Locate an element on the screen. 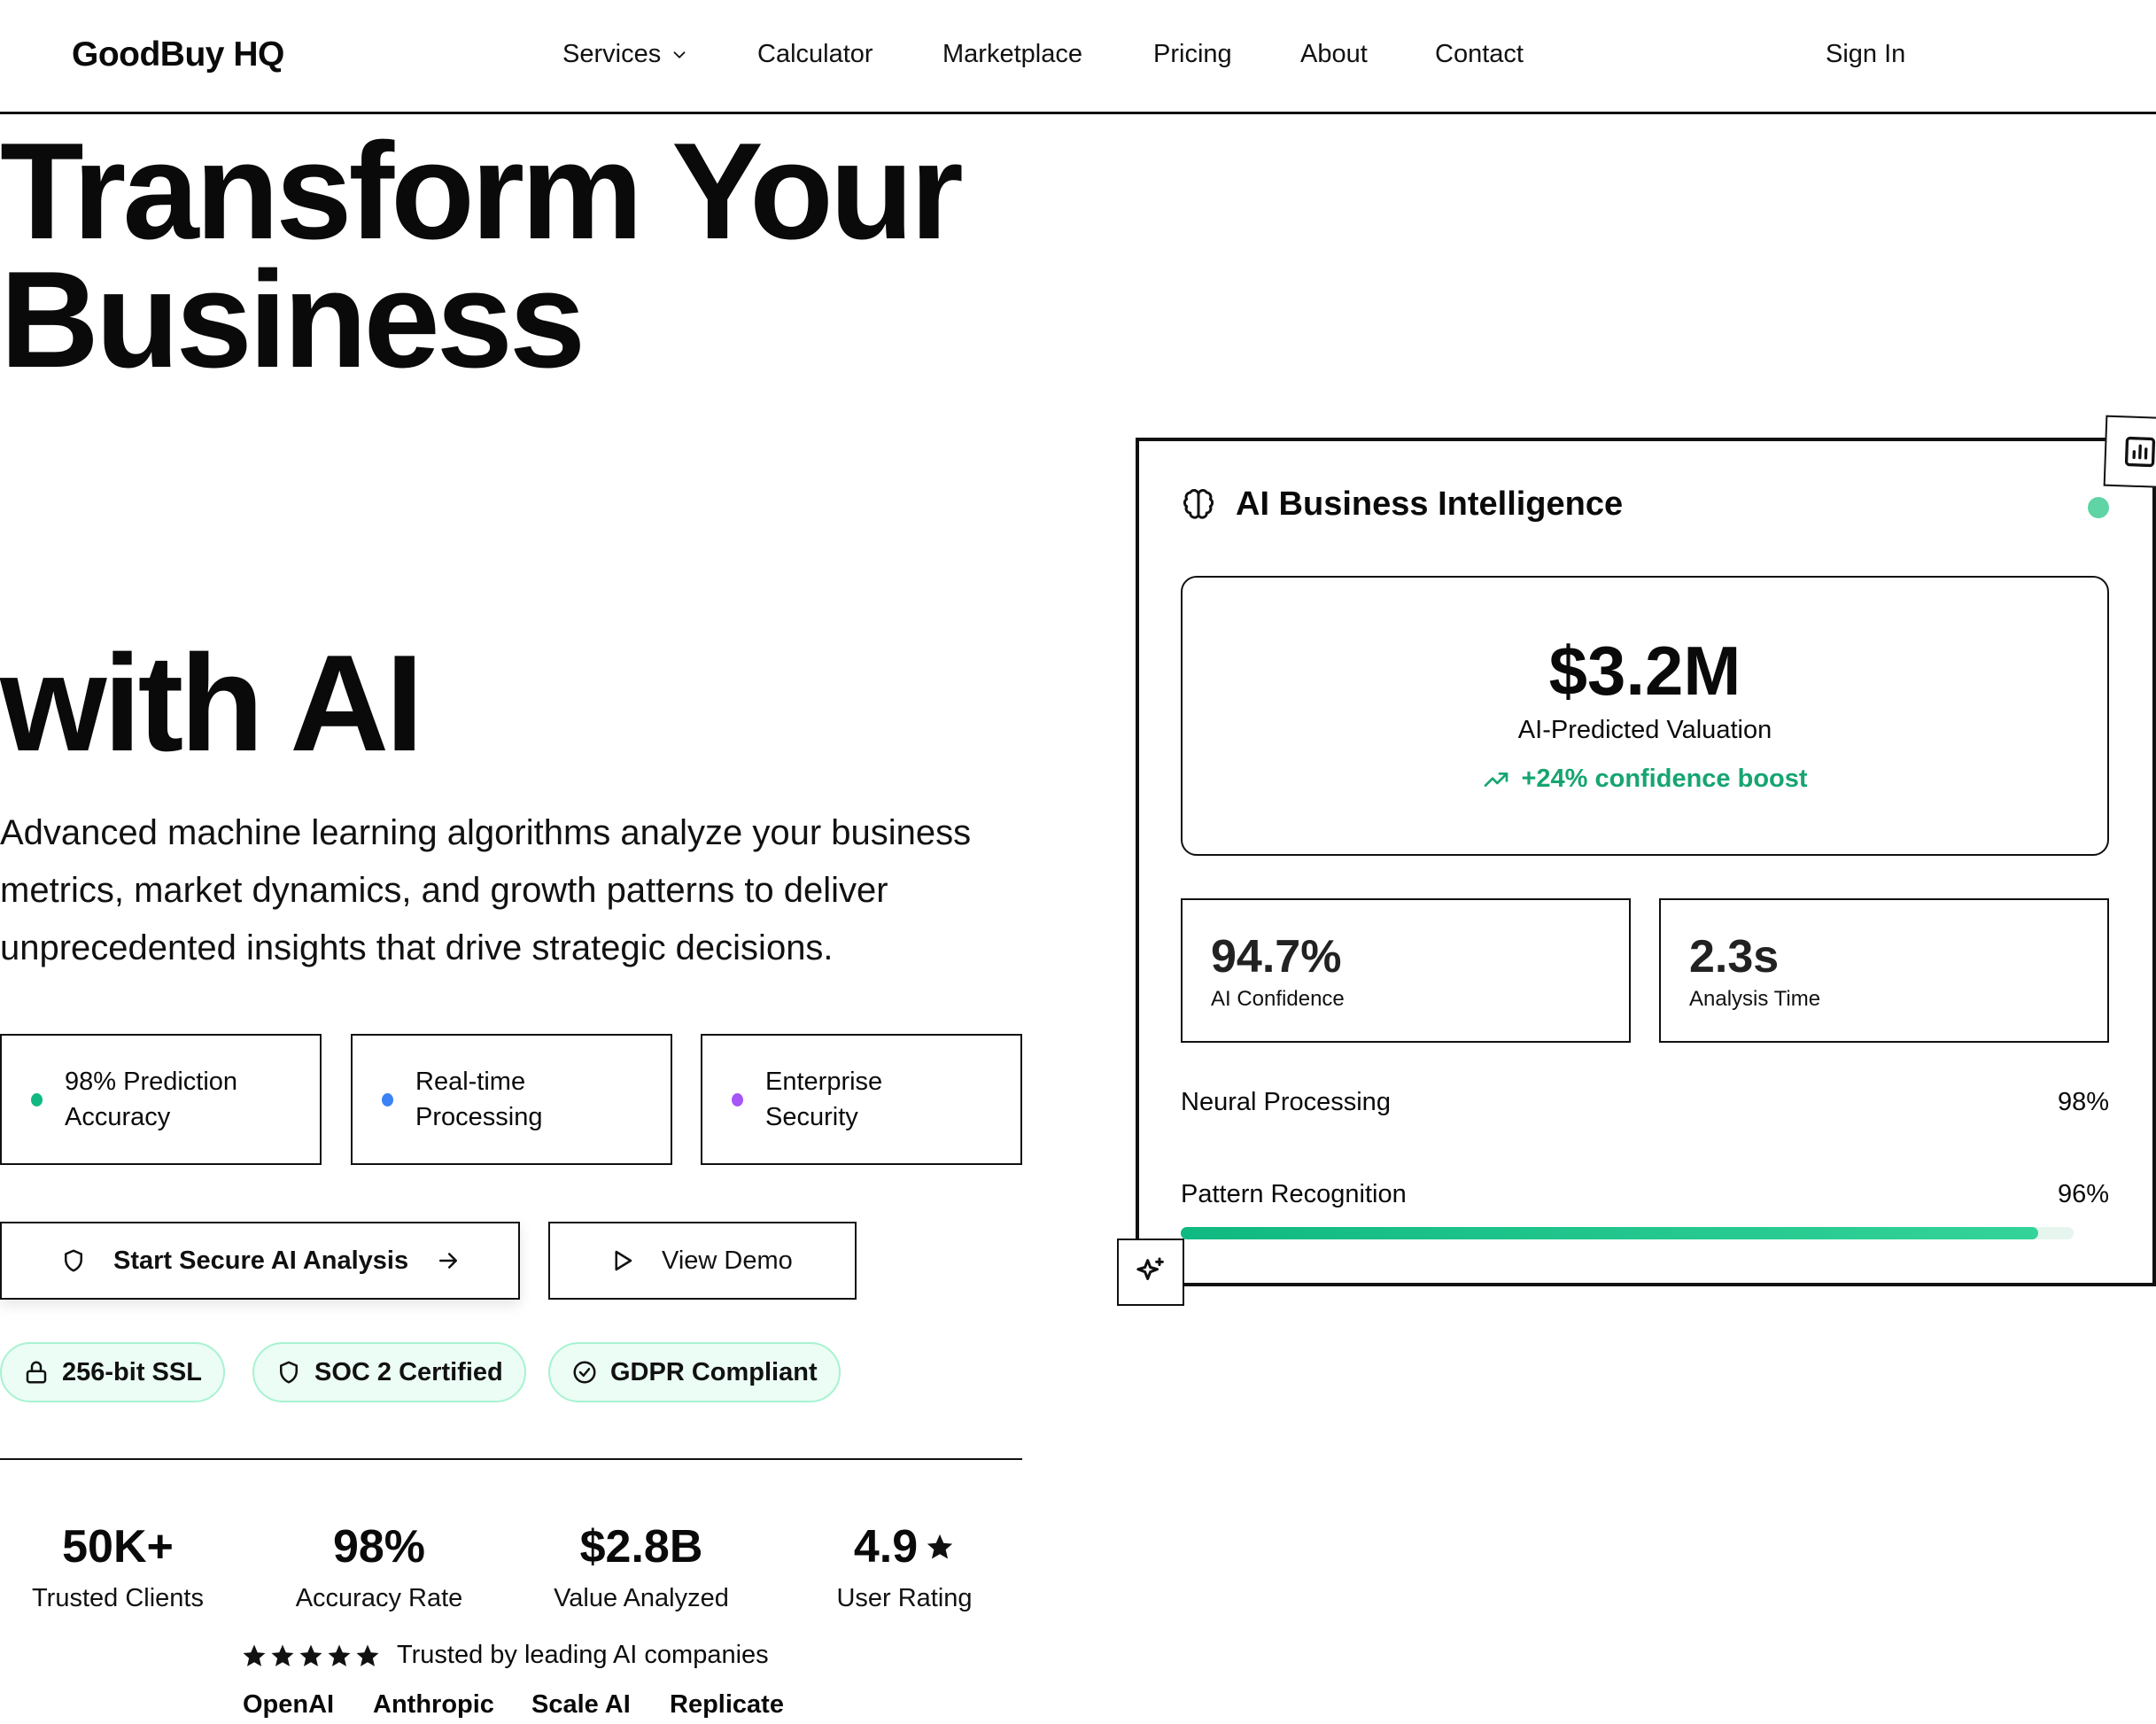 This screenshot has width=2156, height=1724. metric-label: AI Confidence is located at coordinates (1278, 999).